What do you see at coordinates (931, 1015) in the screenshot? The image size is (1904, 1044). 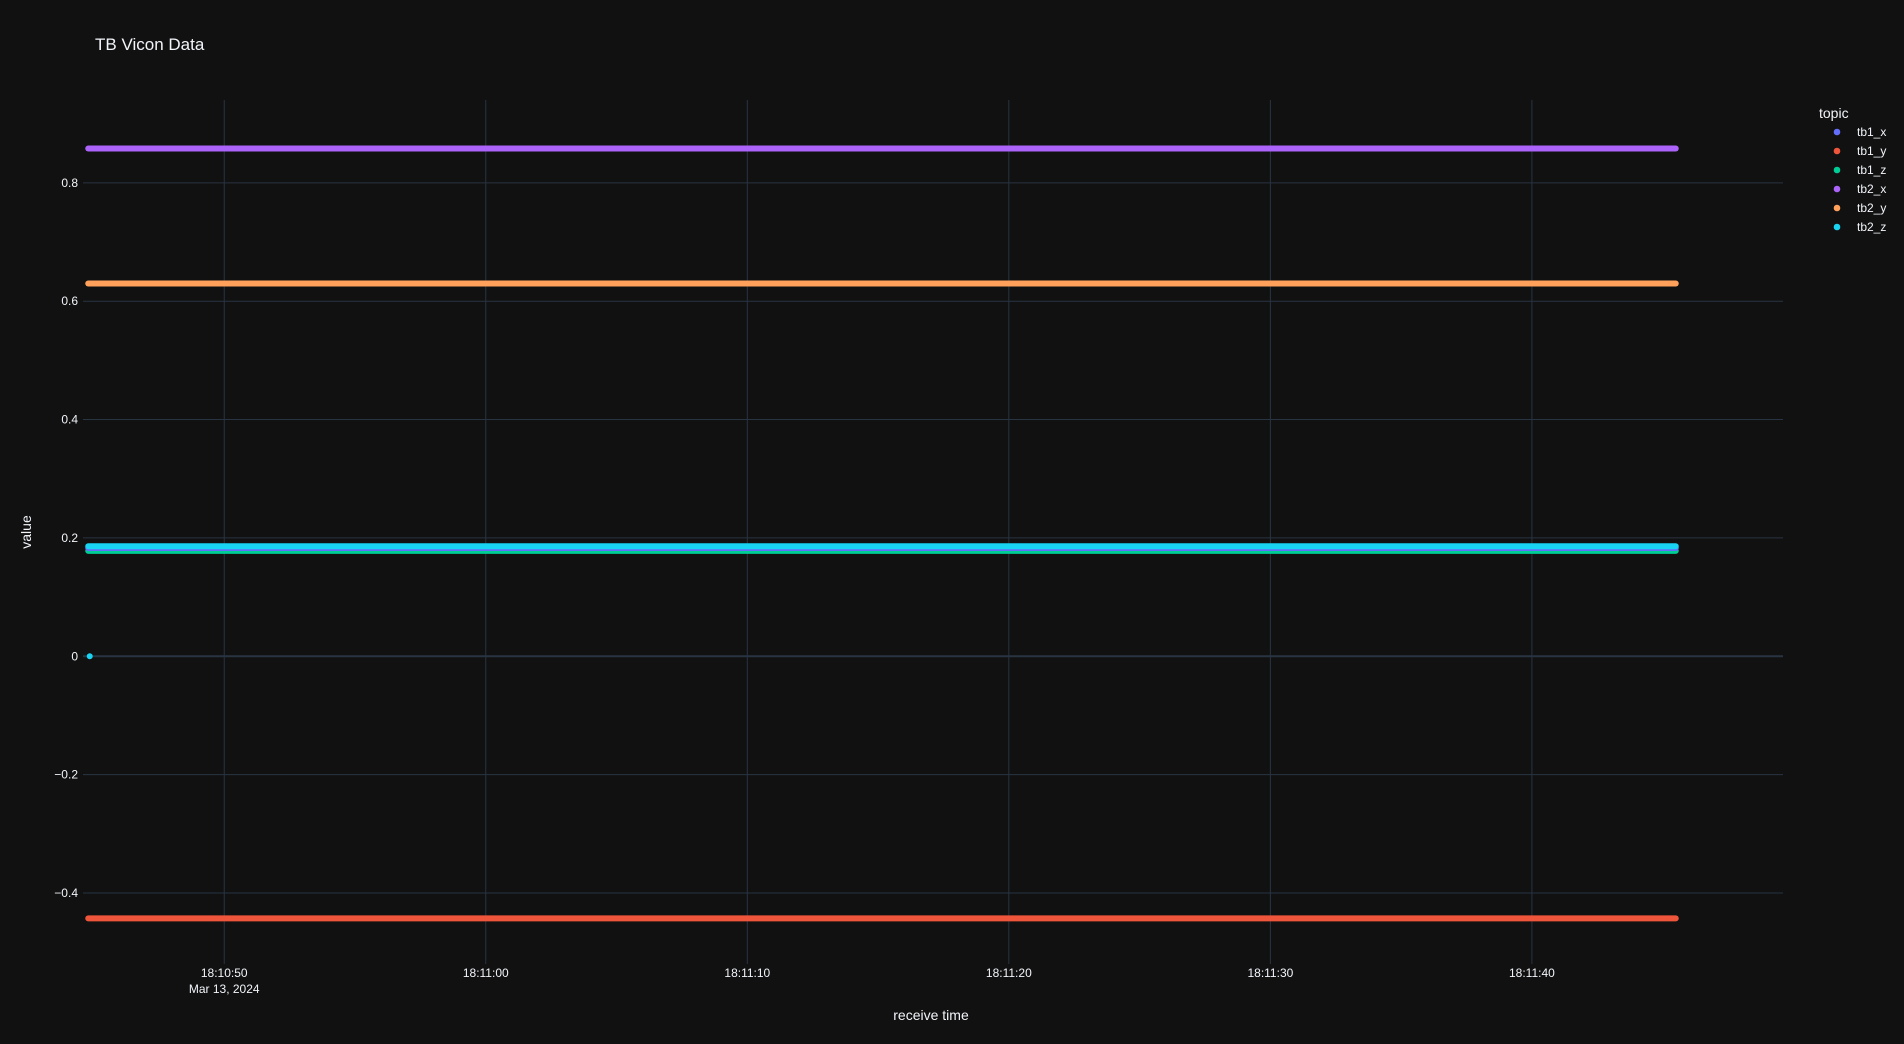 I see `x-axis-title: receive time` at bounding box center [931, 1015].